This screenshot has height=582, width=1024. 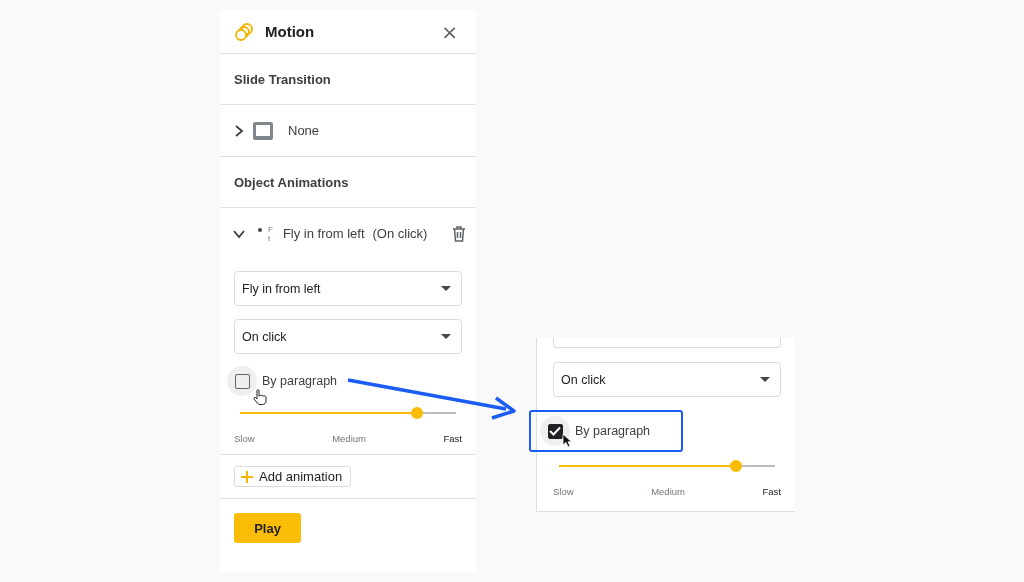 What do you see at coordinates (270, 229) in the screenshot?
I see `thumbnail-text: F` at bounding box center [270, 229].